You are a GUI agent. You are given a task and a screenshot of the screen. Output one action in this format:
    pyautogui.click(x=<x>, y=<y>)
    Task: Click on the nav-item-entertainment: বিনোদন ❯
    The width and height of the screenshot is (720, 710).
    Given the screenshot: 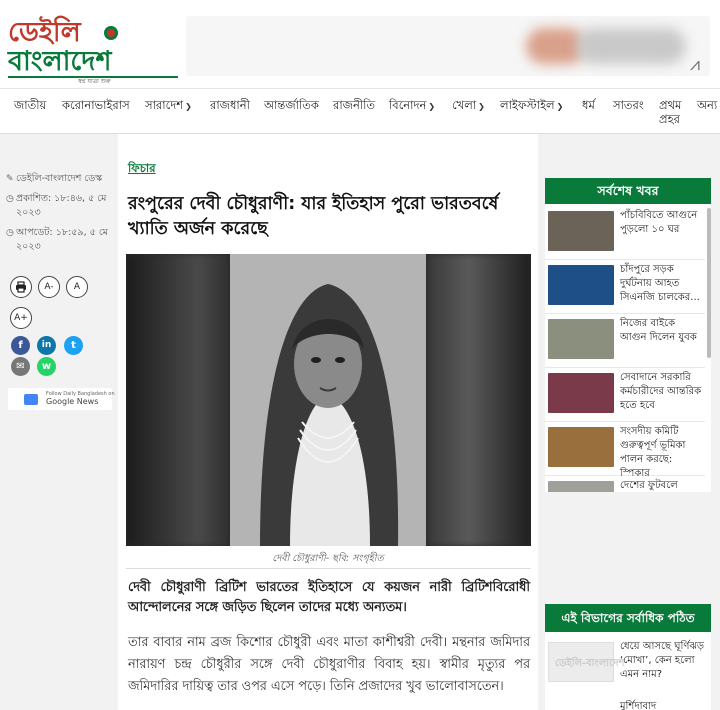 What is the action you would take?
    pyautogui.click(x=412, y=106)
    